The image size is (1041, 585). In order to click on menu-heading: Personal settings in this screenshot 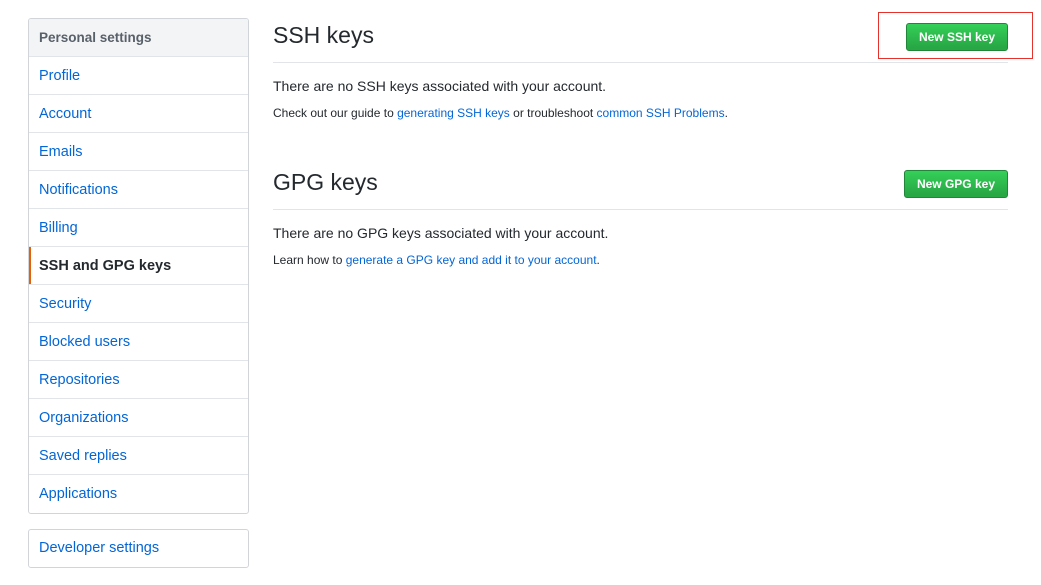, I will do `click(138, 38)`.